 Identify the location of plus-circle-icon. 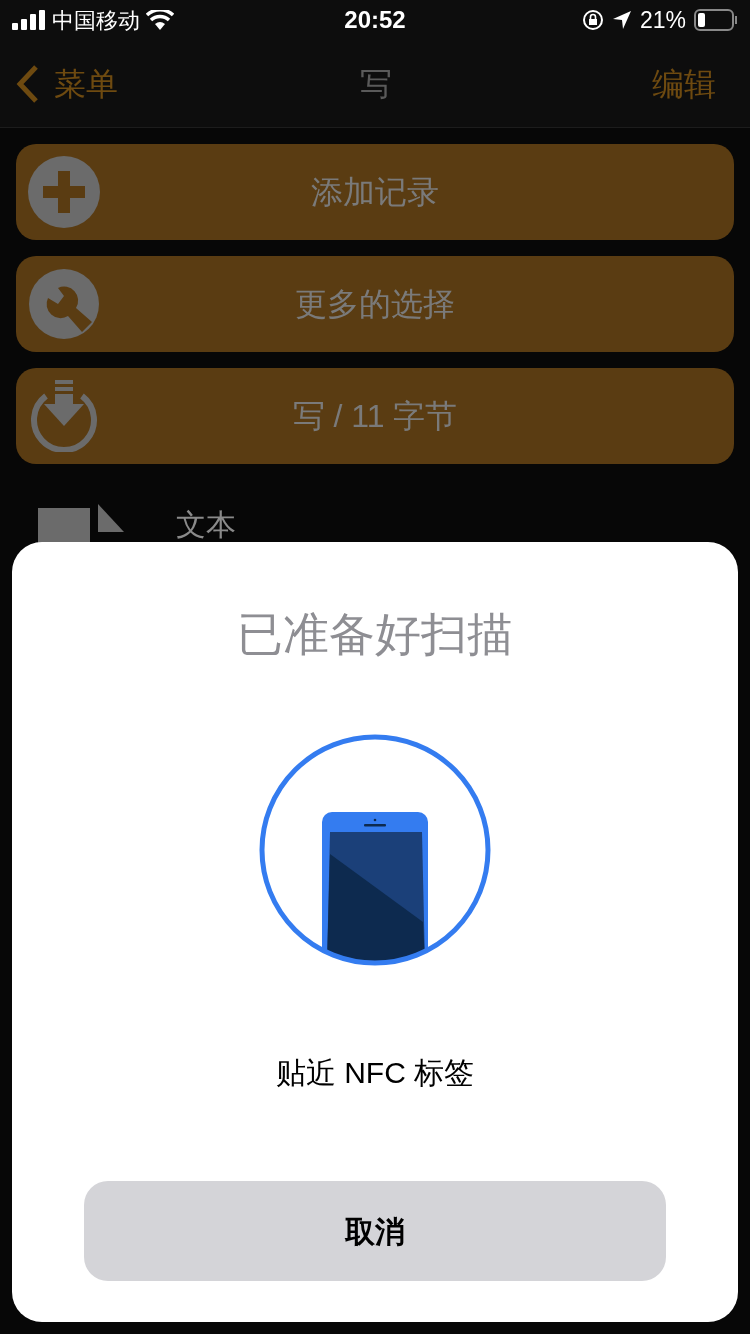
(64, 192).